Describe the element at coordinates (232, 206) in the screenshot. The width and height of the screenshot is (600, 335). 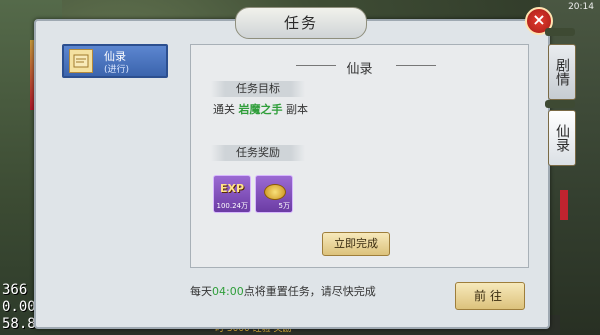
I see `reward-count: 100.24万` at that location.